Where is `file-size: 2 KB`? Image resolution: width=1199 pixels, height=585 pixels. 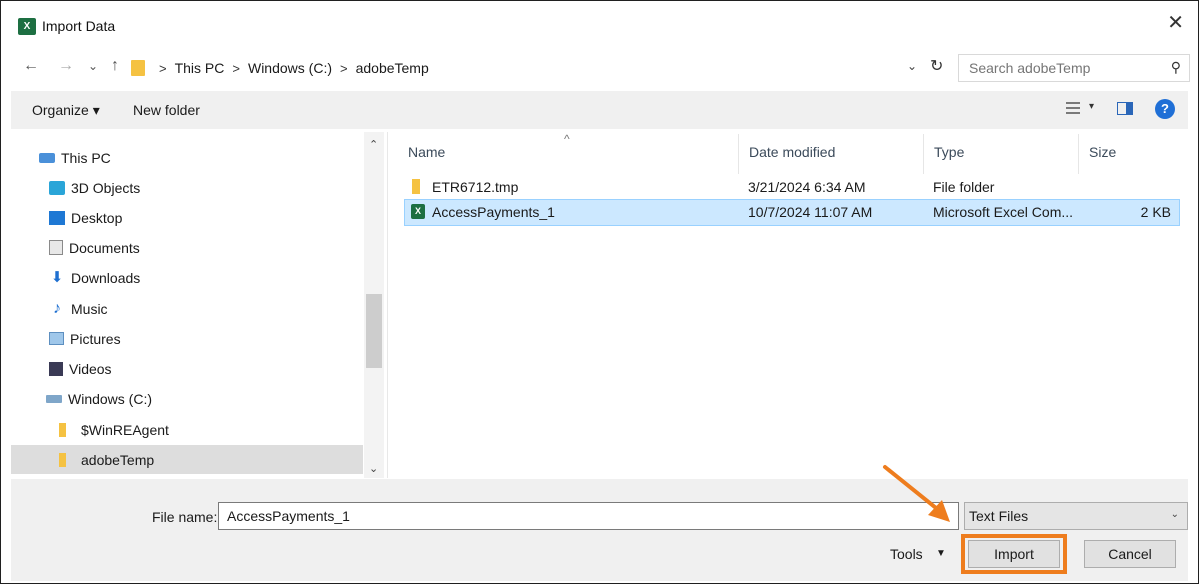 file-size: 2 KB is located at coordinates (1155, 212).